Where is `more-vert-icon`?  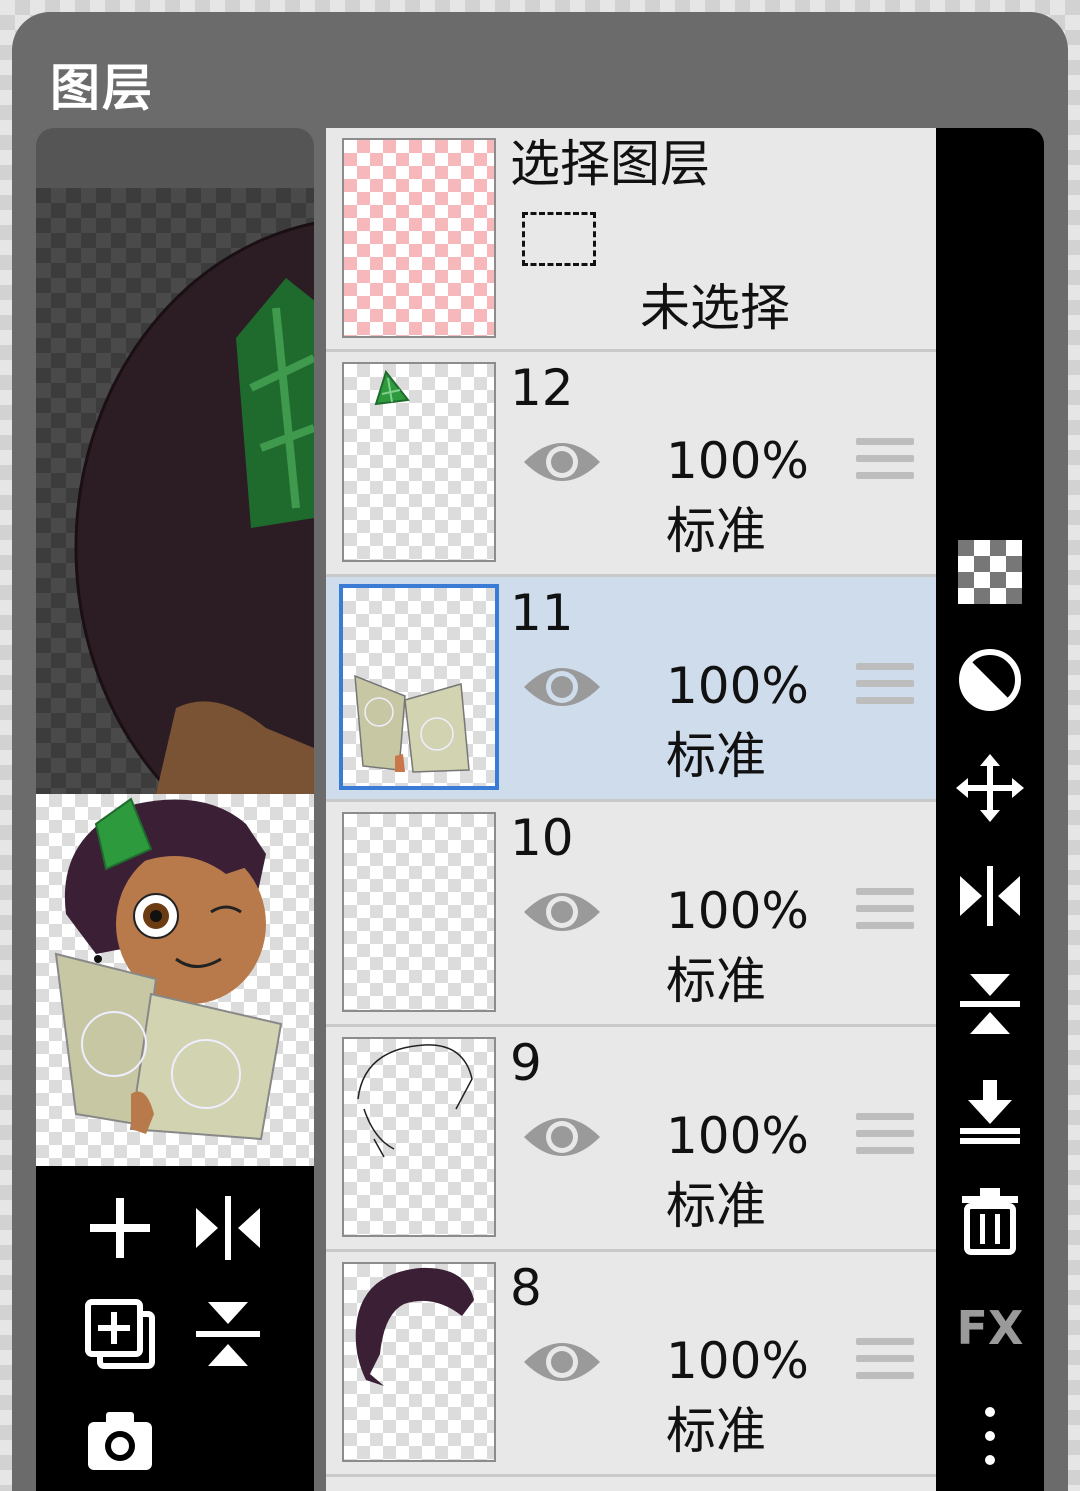
more-vert-icon is located at coordinates (990, 1436).